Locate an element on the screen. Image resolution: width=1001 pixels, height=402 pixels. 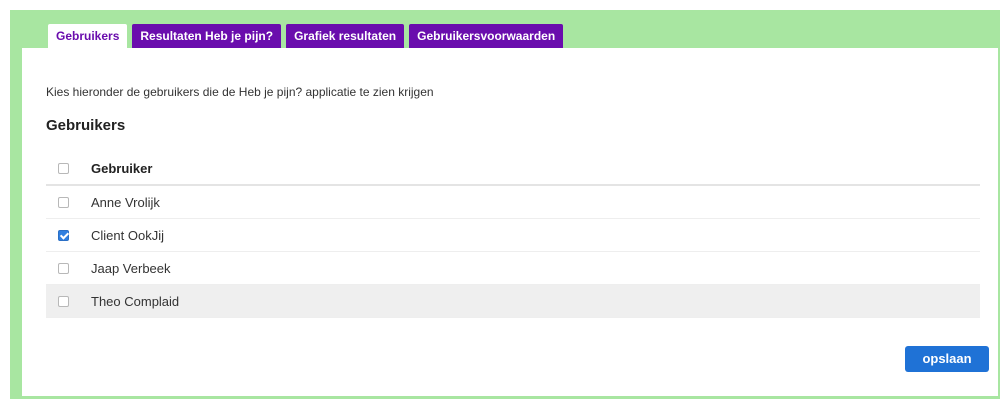
tab-gebruikers: Gebruikers is located at coordinates (88, 36).